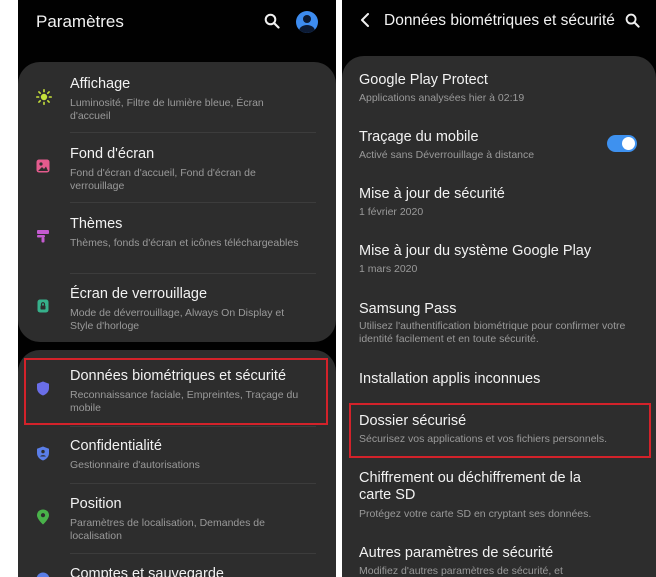 Image resolution: width=656 pixels, height=577 pixels. I want to click on settings-item-install-unknown-apps: Installation applis inconnues, so click(499, 383).